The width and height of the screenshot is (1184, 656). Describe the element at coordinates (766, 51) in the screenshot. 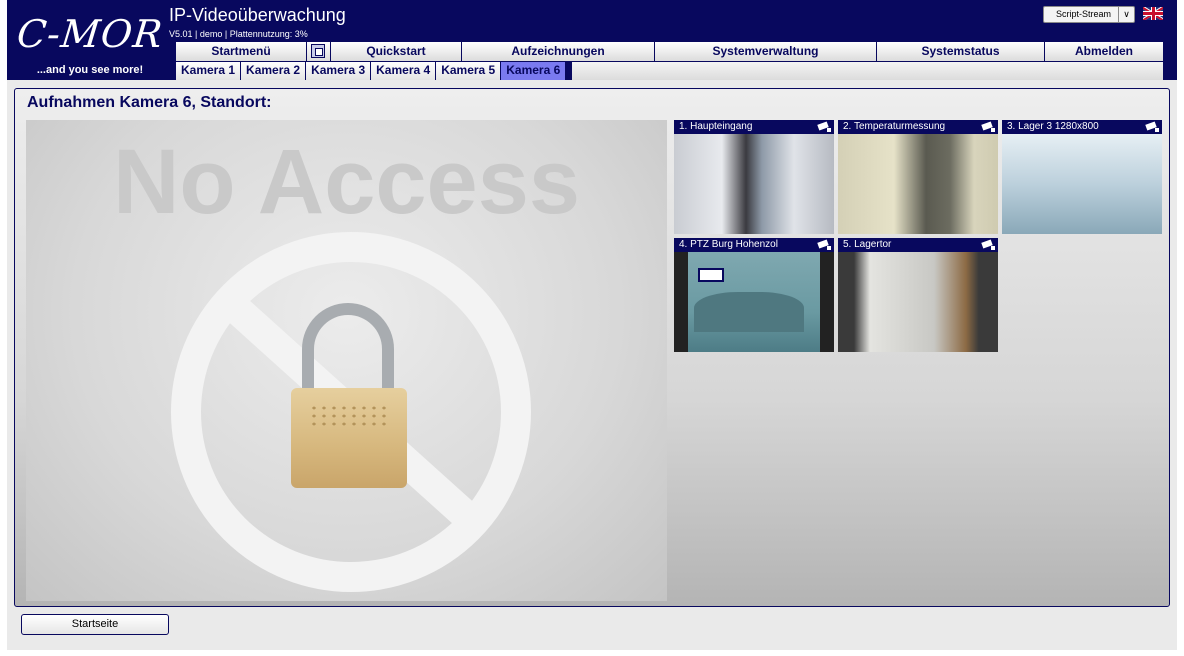

I see `menu-item-system-admin: Systemverwaltung` at that location.